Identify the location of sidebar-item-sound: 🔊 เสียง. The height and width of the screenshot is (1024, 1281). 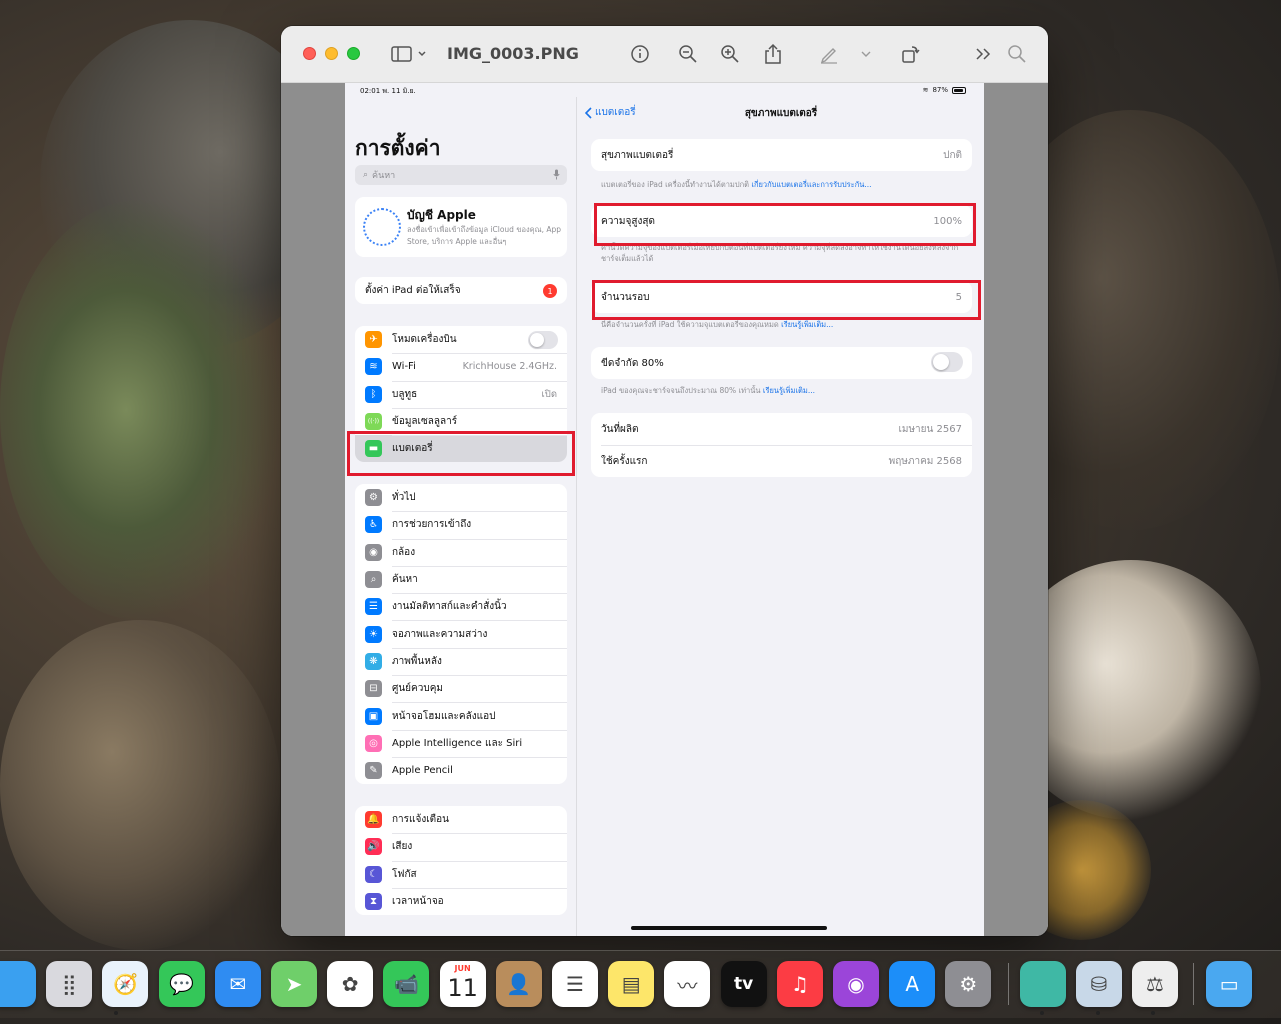
(461, 846).